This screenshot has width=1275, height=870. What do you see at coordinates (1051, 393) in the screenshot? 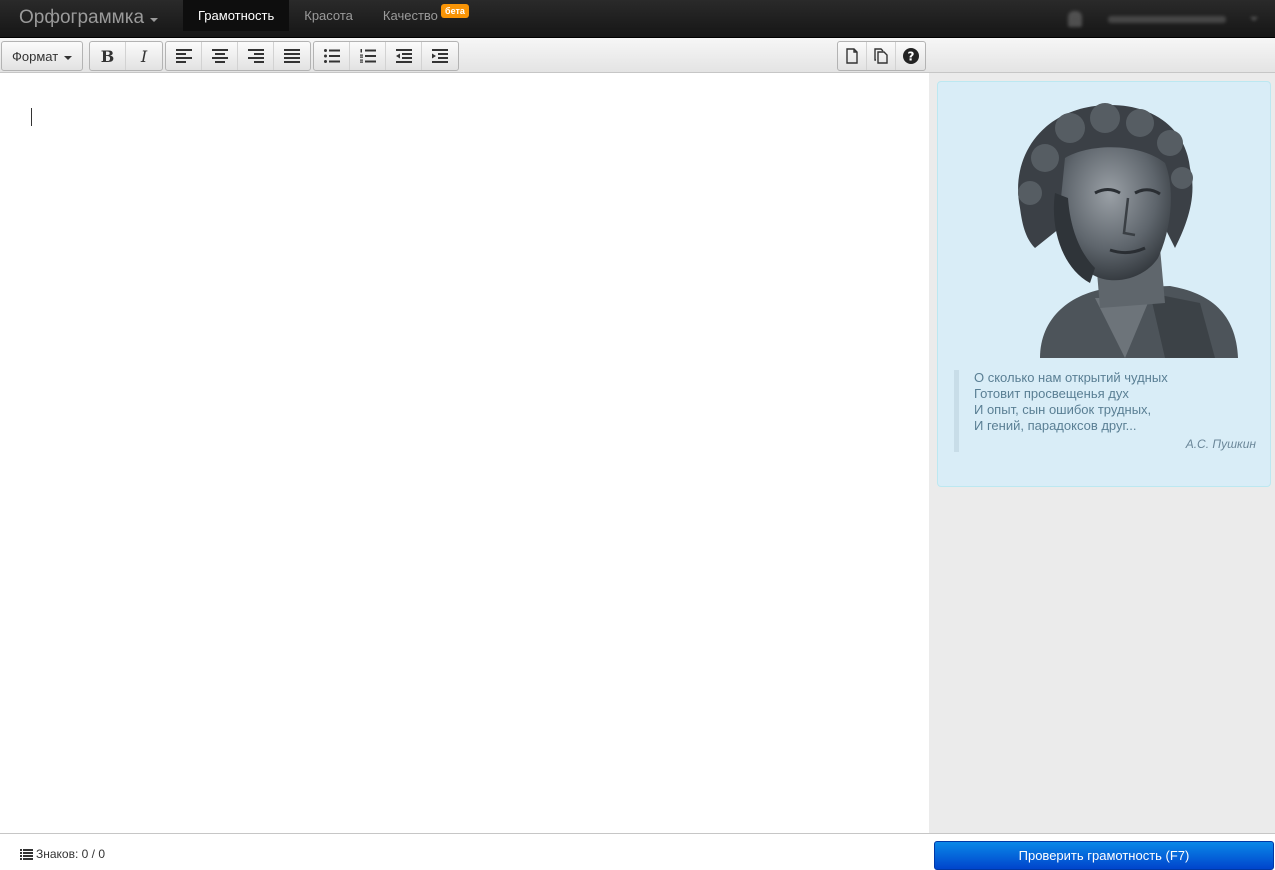
I see `quote-line: Готовит просвещенья дух` at bounding box center [1051, 393].